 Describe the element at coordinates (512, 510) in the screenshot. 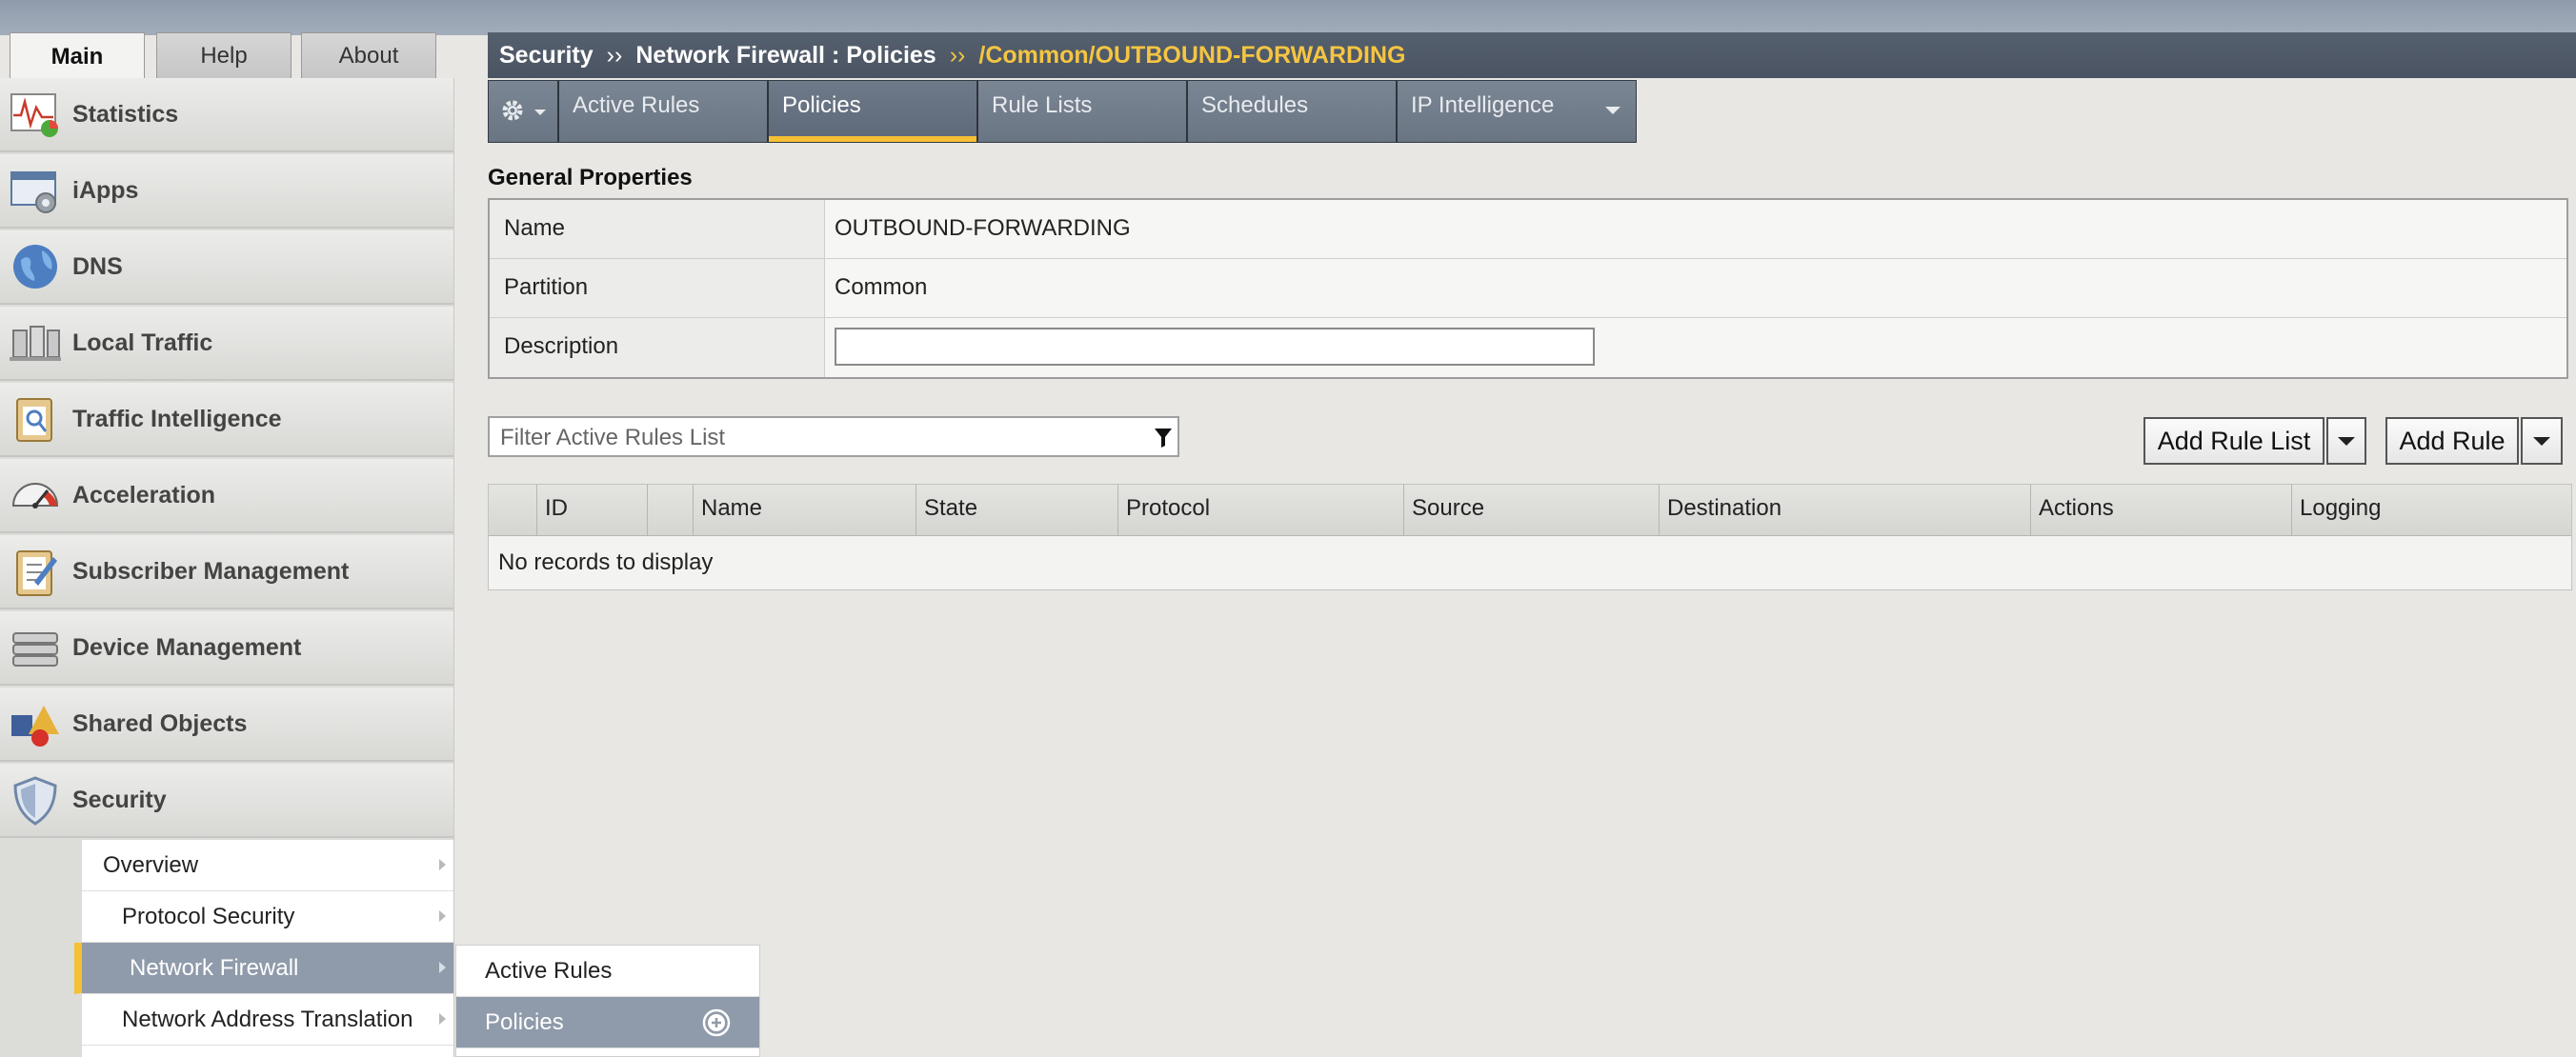

I see `column-select` at that location.